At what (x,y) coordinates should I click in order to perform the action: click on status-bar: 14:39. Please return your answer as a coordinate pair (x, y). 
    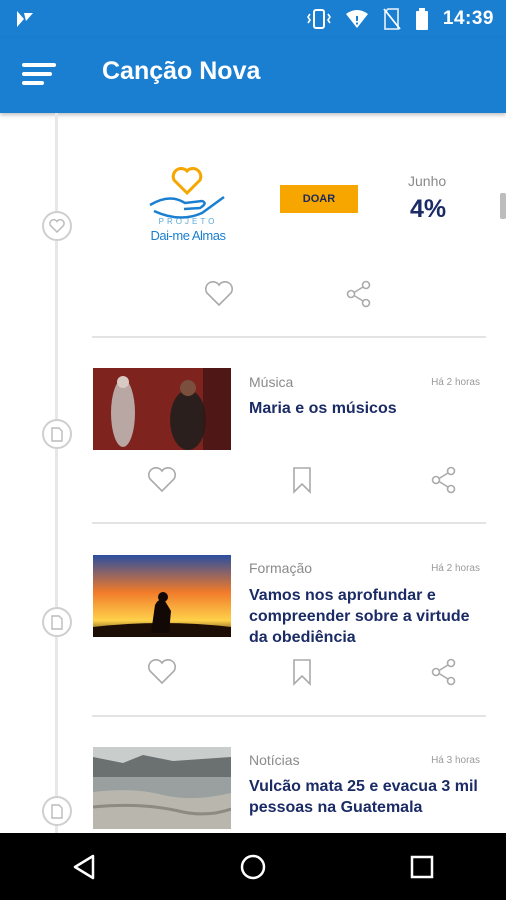
    Looking at the image, I should click on (253, 19).